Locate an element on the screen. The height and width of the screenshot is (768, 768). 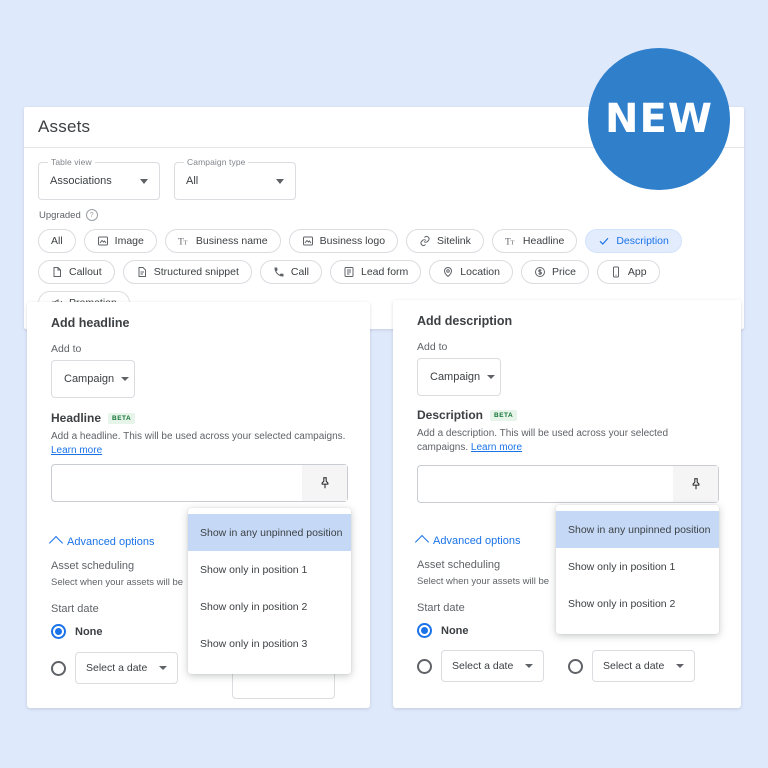
radio-label-none: None is located at coordinates (89, 631).